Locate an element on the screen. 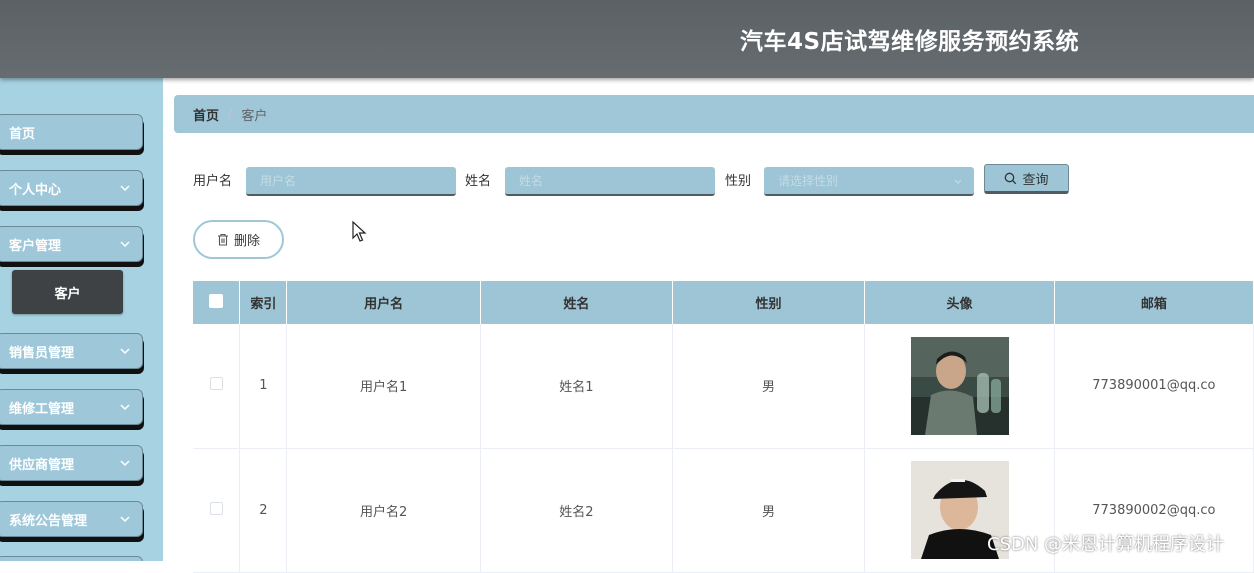  sidebar-item-personal-center: 个人中心 is located at coordinates (71, 188).